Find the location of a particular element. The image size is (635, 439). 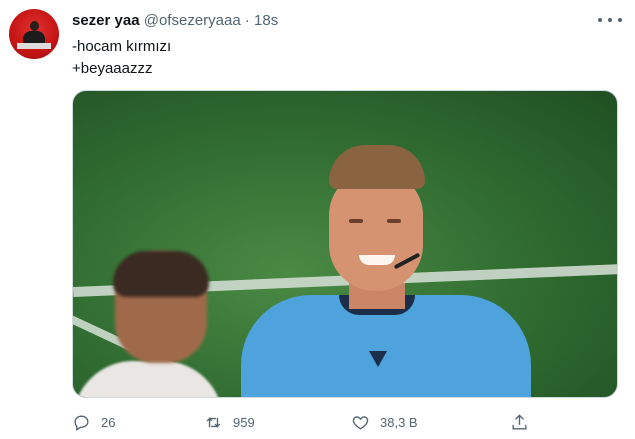

share-button is located at coordinates (519, 422).